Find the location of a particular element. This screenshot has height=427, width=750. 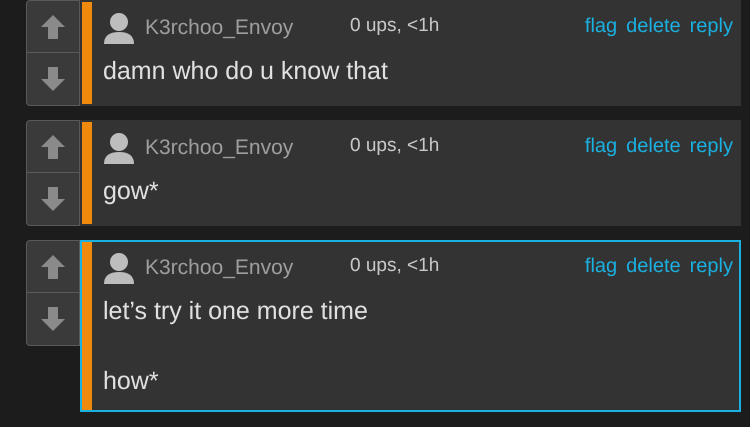

comment-text: how* is located at coordinates (131, 381).